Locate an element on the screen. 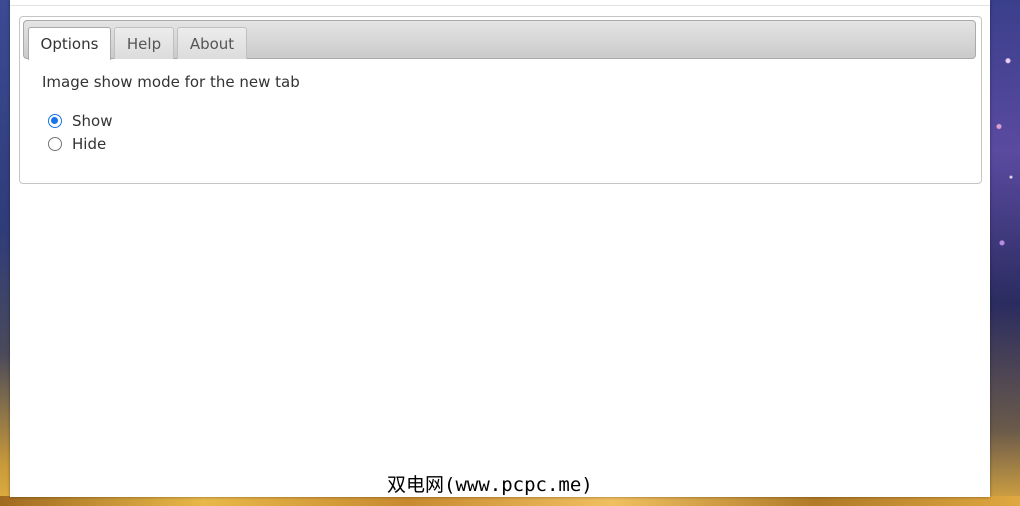  tab-help: Help is located at coordinates (144, 43).